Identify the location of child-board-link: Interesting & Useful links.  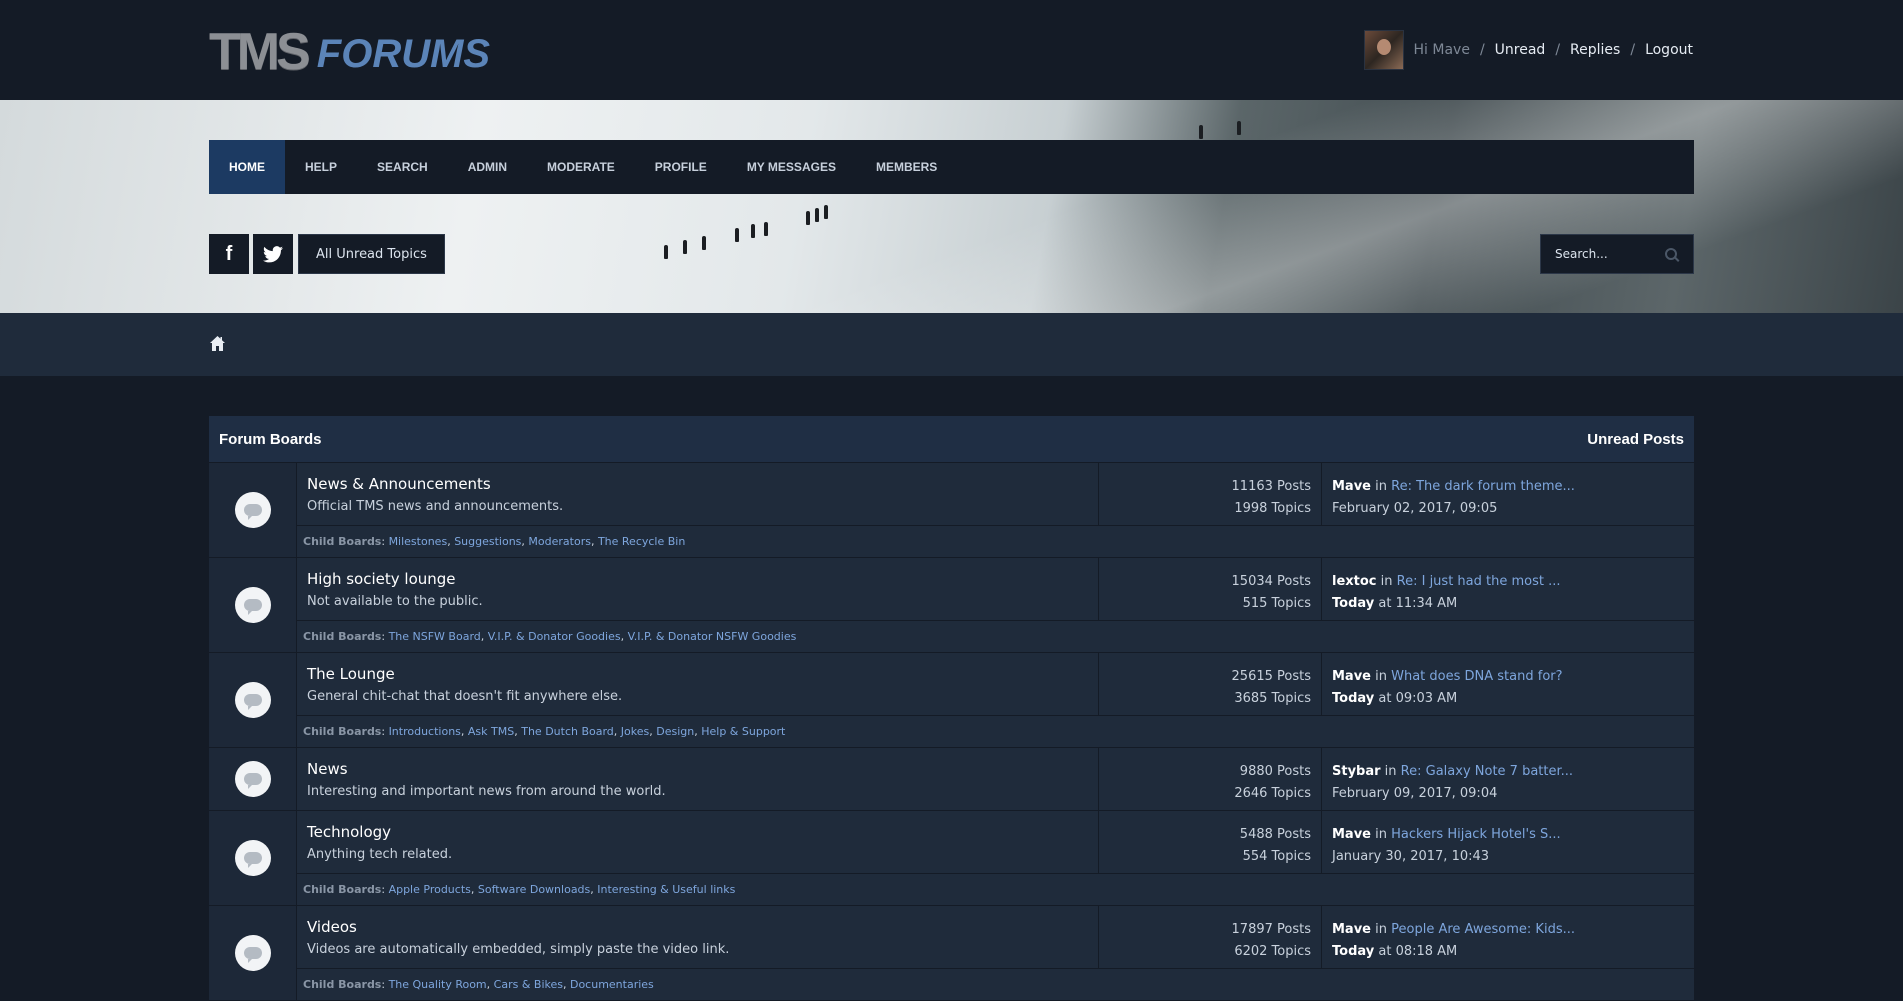
(666, 889).